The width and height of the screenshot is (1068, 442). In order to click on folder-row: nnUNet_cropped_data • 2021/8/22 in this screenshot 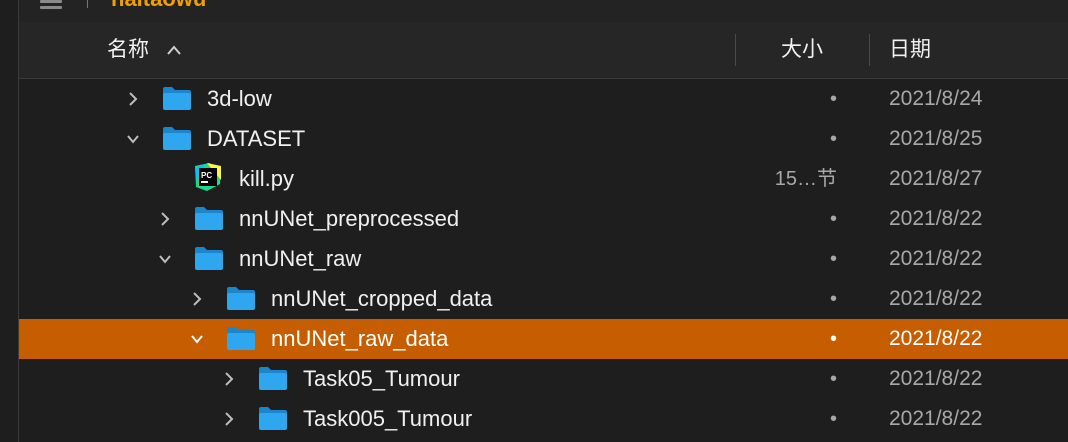, I will do `click(543, 299)`.